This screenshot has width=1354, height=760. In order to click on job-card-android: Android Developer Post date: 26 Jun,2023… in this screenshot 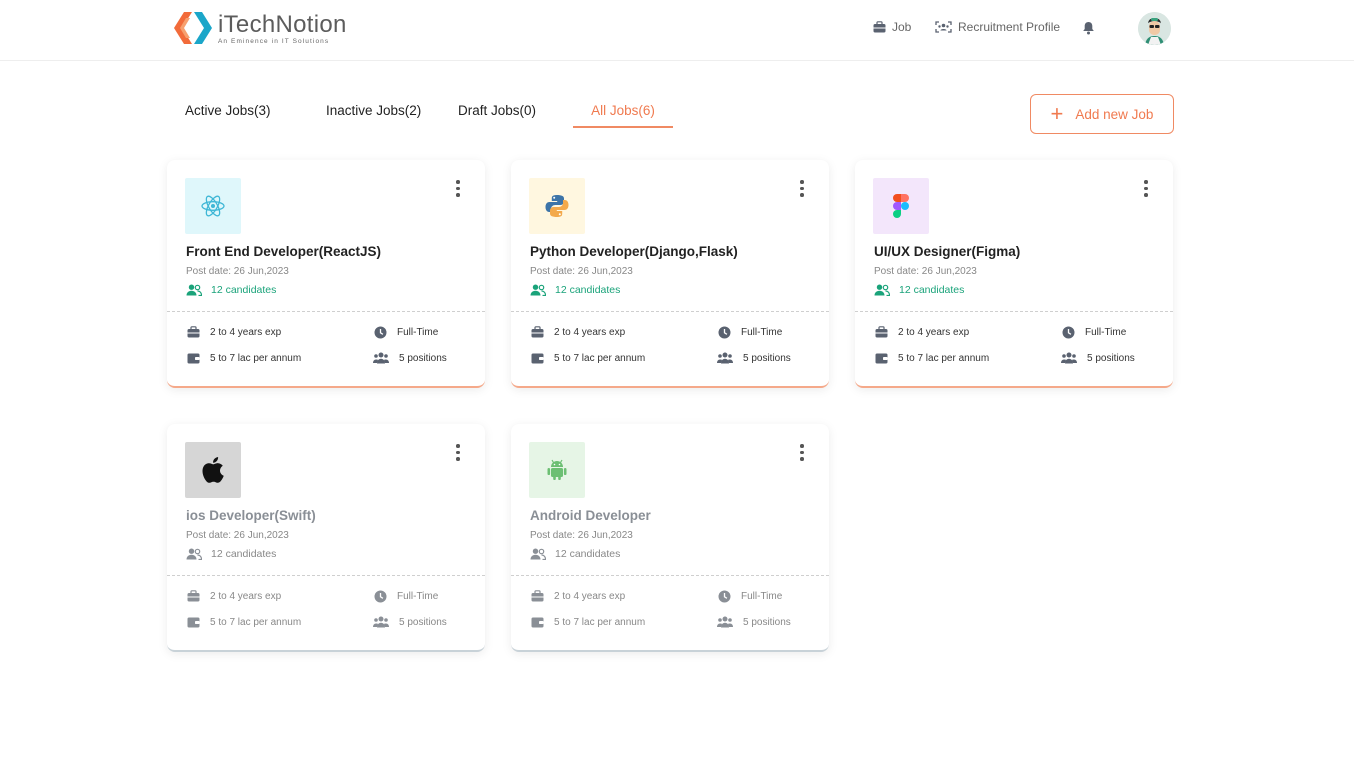, I will do `click(670, 538)`.